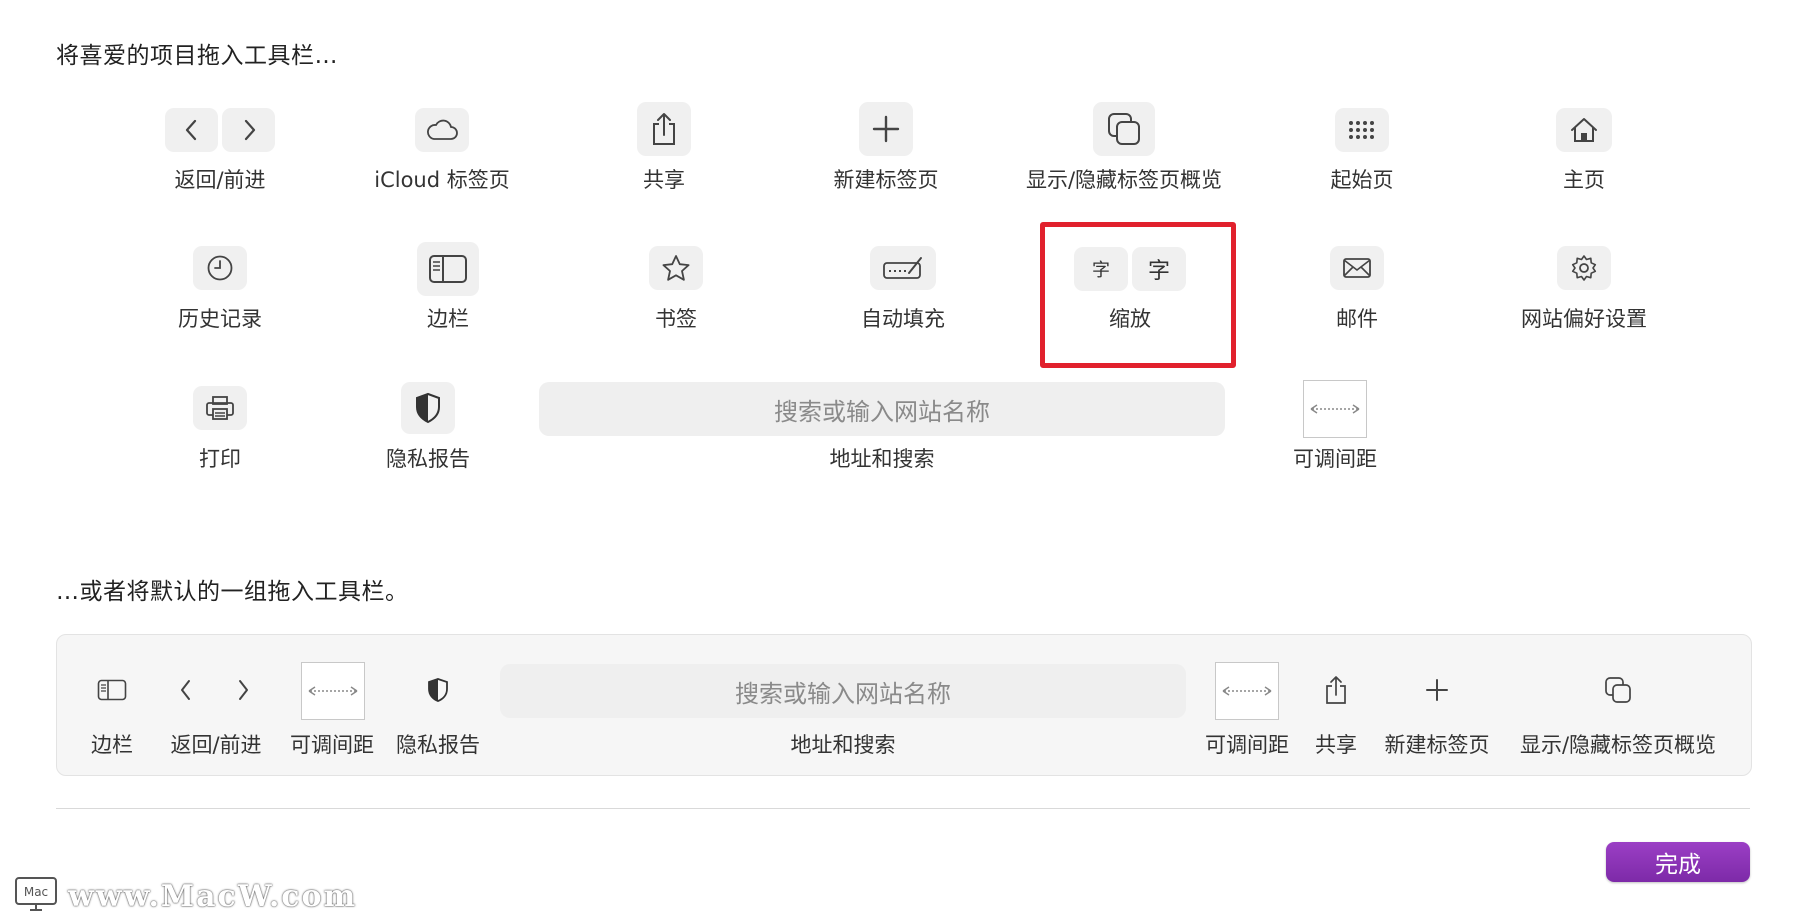 The width and height of the screenshot is (1806, 922). What do you see at coordinates (1678, 862) in the screenshot?
I see `done-button: 完成` at bounding box center [1678, 862].